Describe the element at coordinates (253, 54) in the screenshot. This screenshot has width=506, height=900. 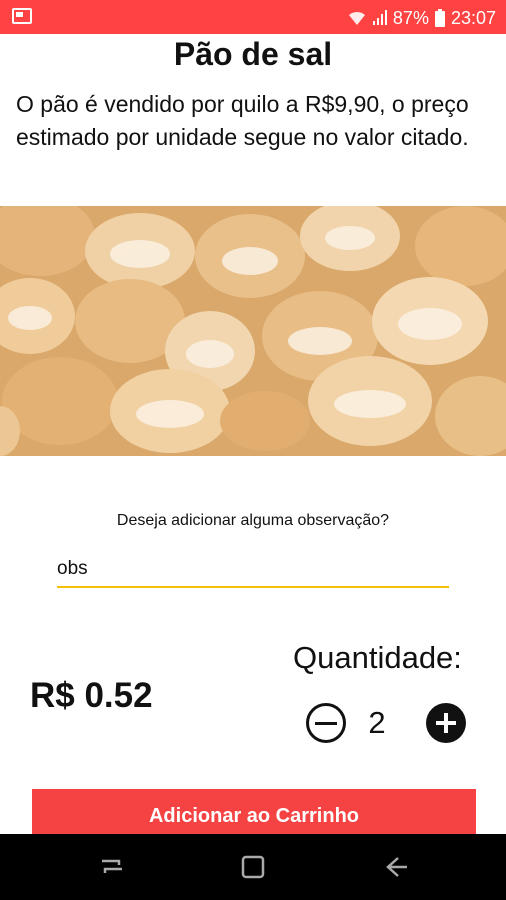
I see `product-title: Pão de sal` at that location.